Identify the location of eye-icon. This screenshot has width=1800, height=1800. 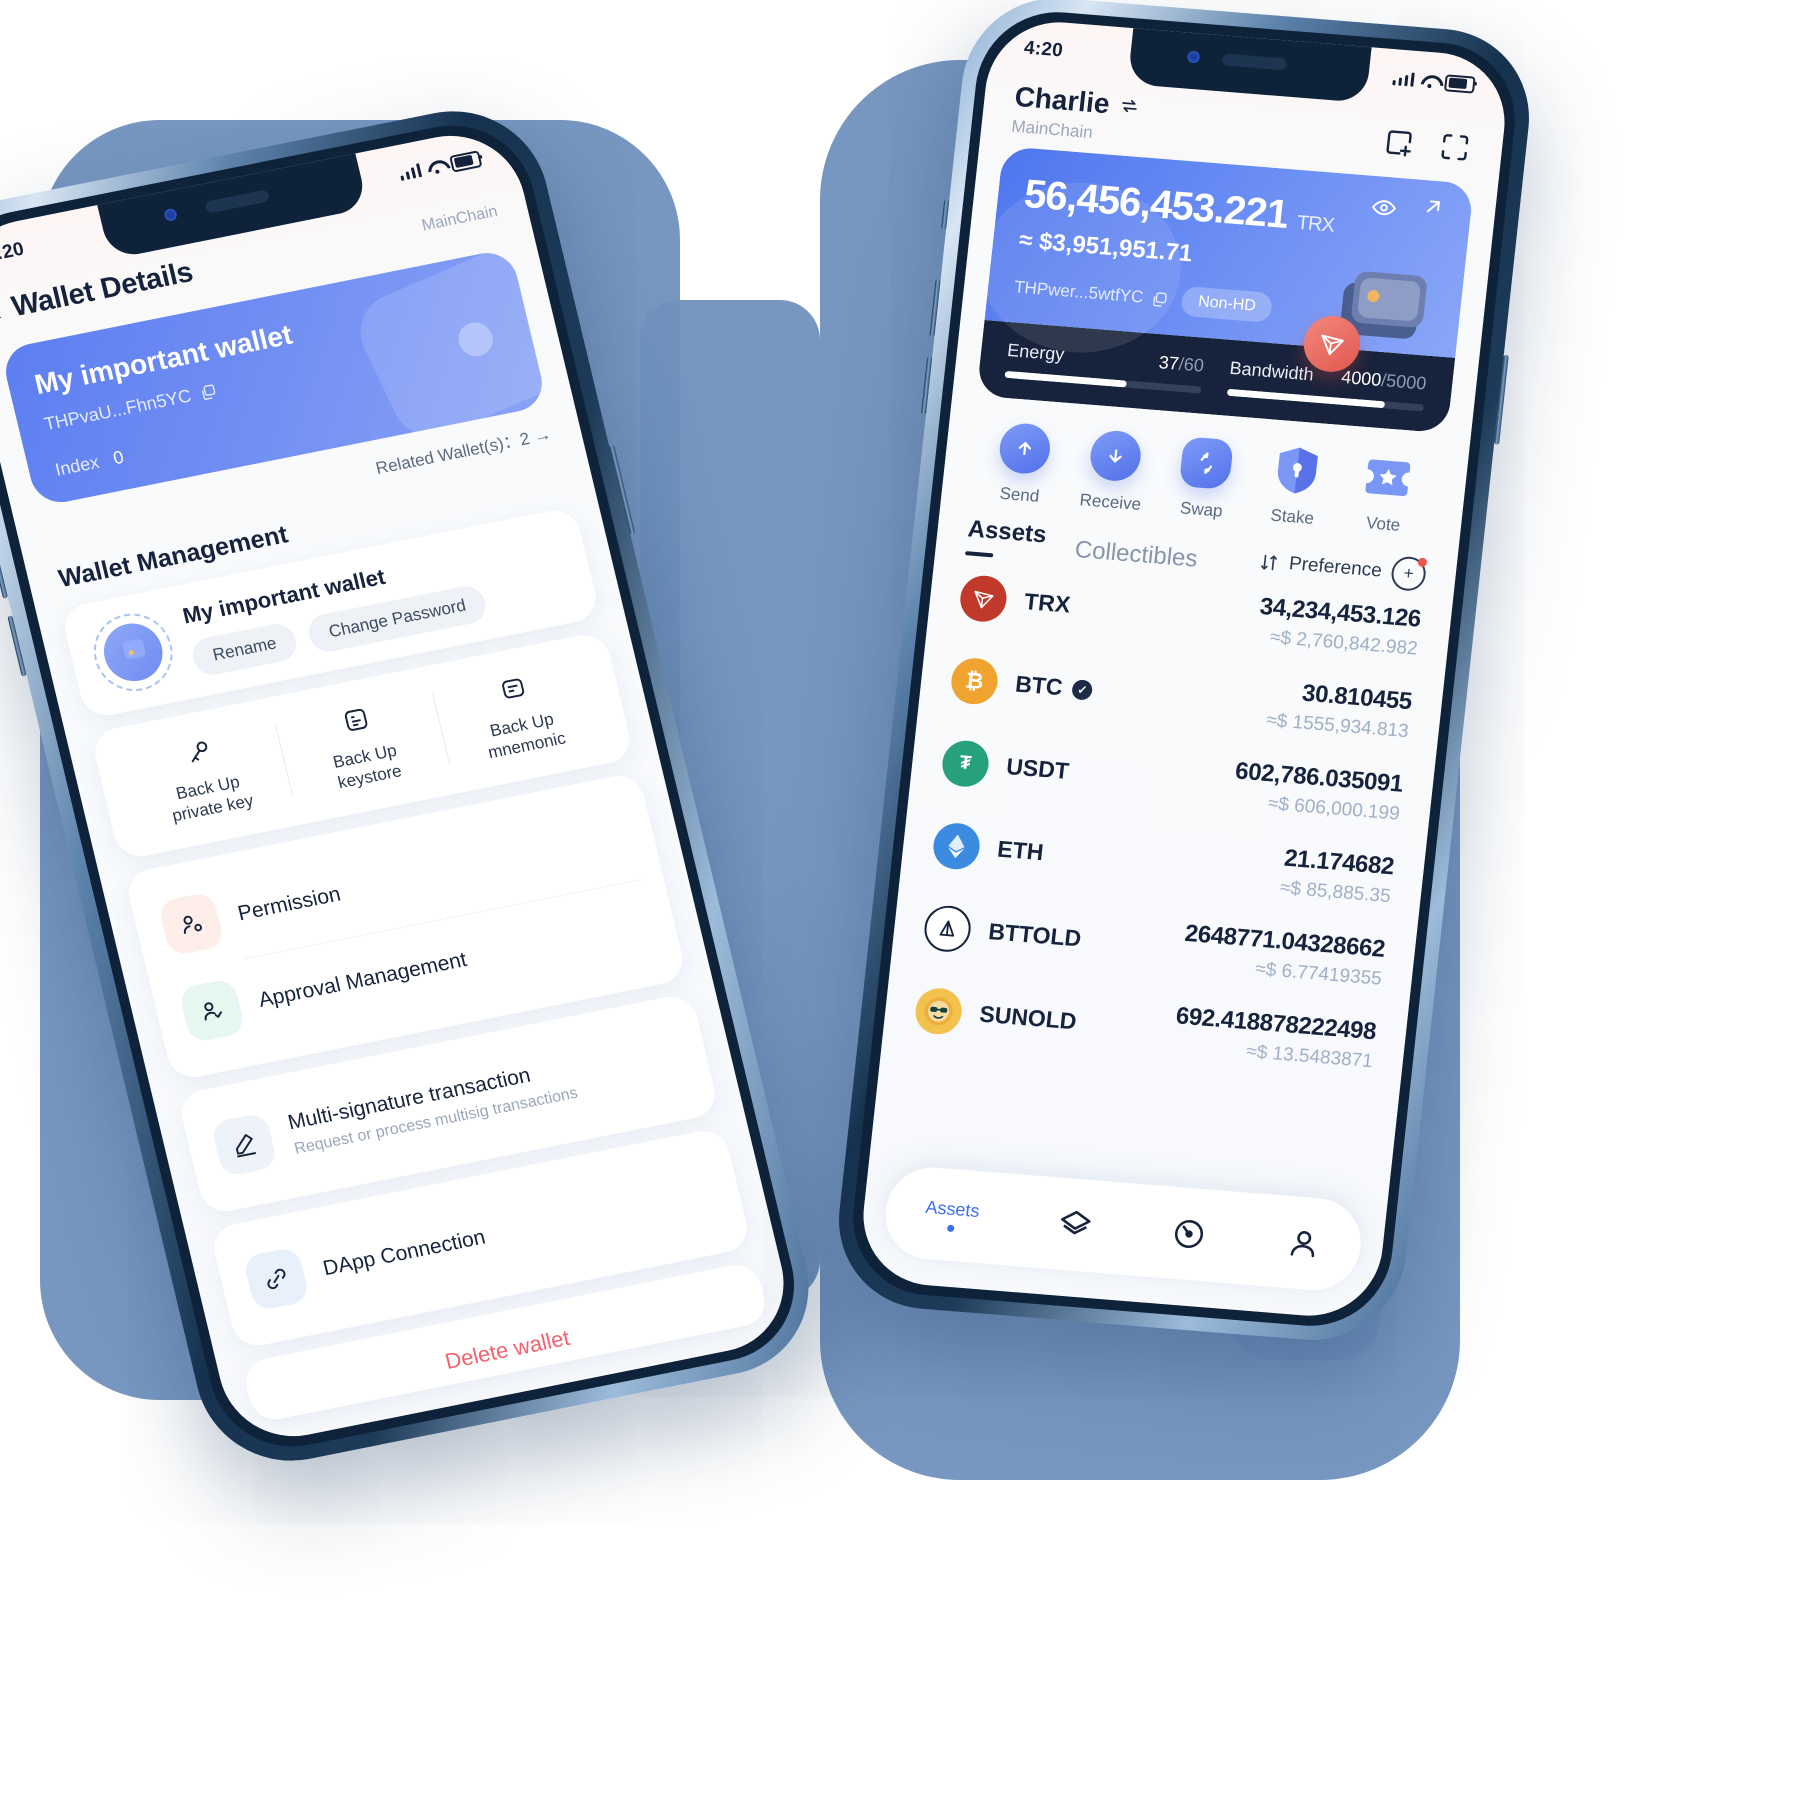
(1384, 208).